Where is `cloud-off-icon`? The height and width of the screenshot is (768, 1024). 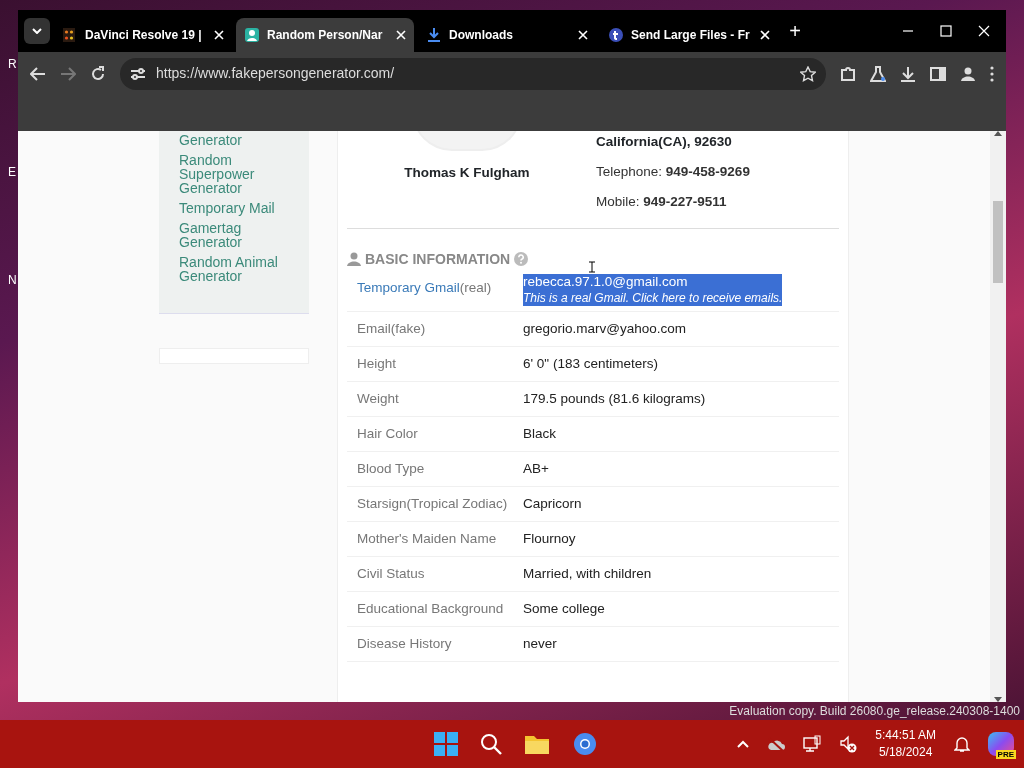 cloud-off-icon is located at coordinates (776, 744).